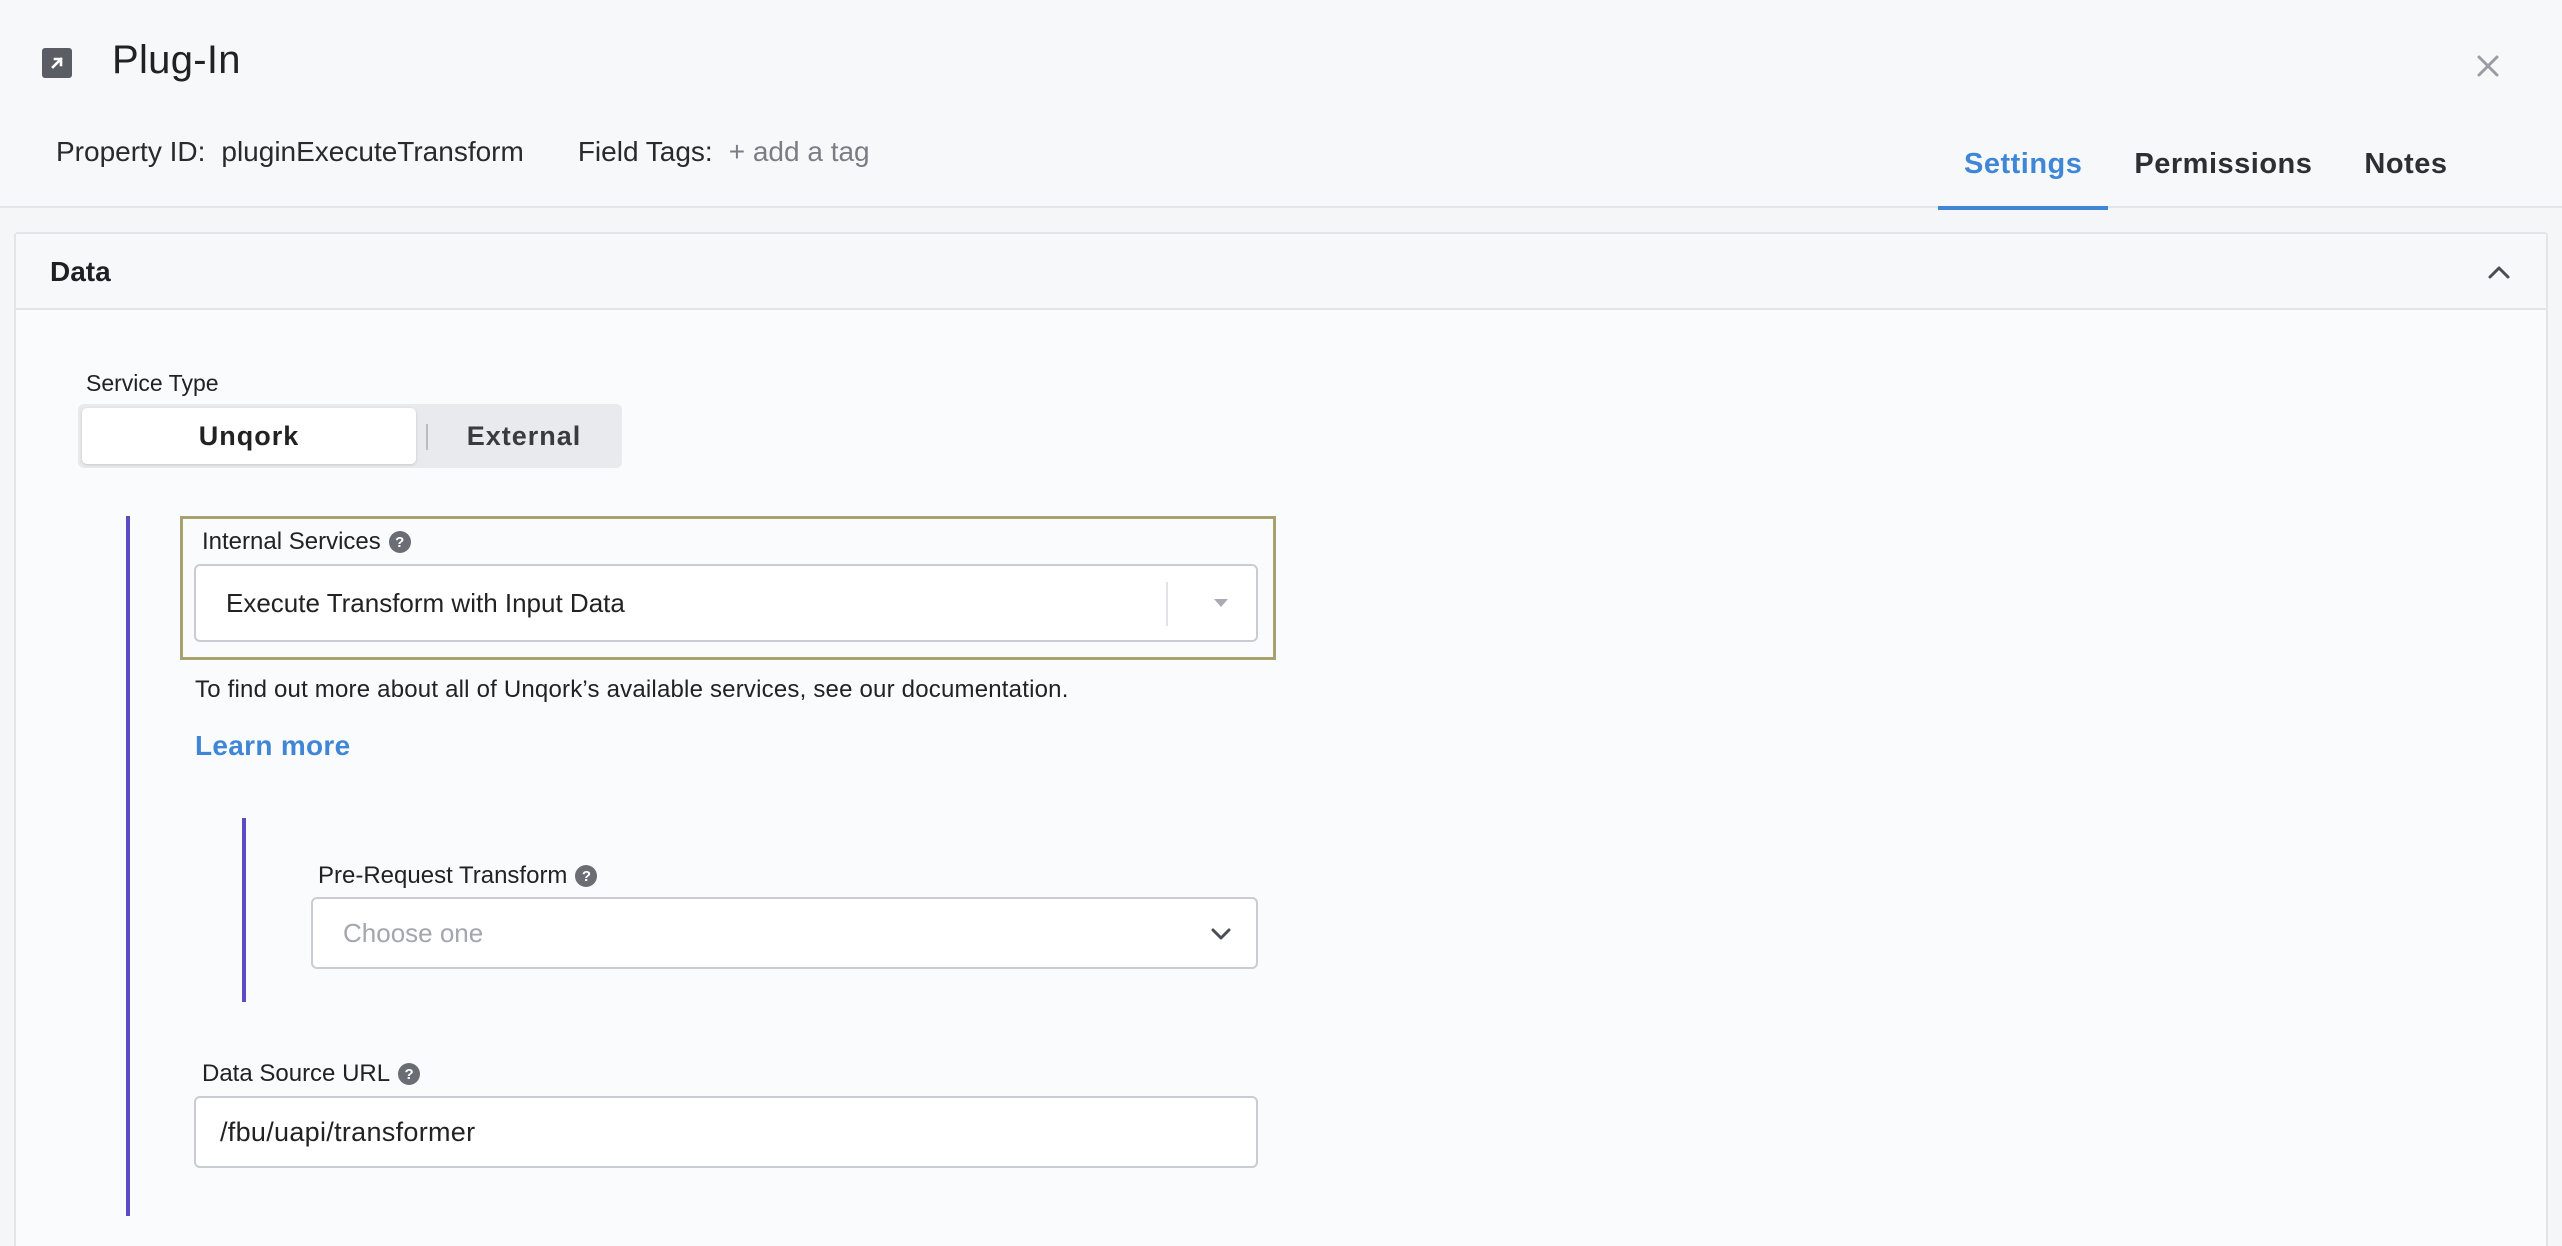  Describe the element at coordinates (244, 910) in the screenshot. I see `nesting-bar-inner` at that location.